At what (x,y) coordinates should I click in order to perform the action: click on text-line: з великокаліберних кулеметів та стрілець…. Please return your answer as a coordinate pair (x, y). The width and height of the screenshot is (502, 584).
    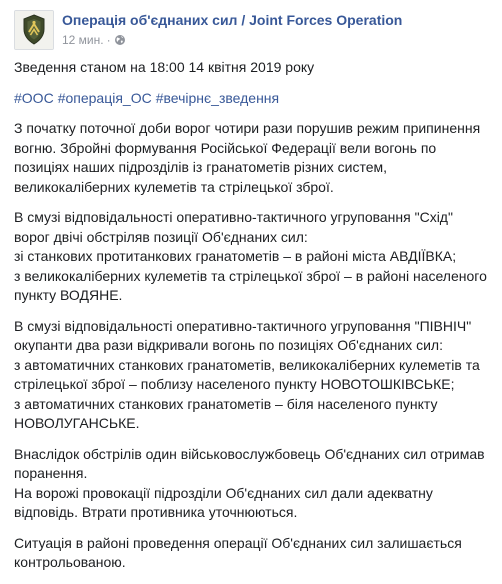
    Looking at the image, I should click on (250, 275).